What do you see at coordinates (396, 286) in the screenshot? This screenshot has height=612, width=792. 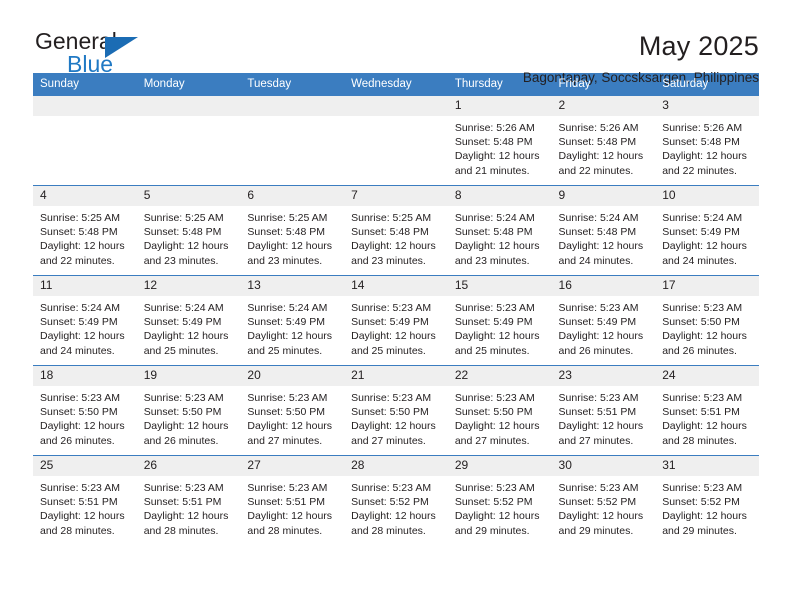 I see `day-number: 14` at bounding box center [396, 286].